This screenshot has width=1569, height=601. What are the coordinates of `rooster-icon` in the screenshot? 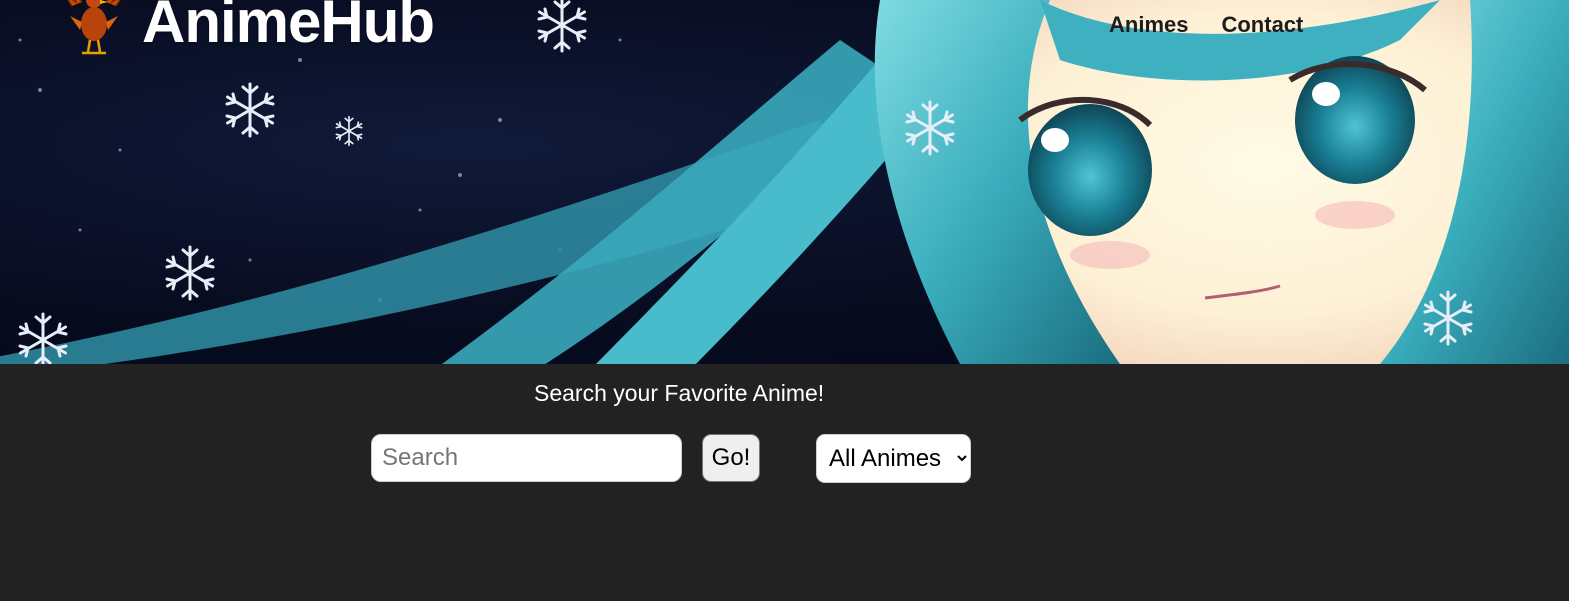 It's located at (94, 27).